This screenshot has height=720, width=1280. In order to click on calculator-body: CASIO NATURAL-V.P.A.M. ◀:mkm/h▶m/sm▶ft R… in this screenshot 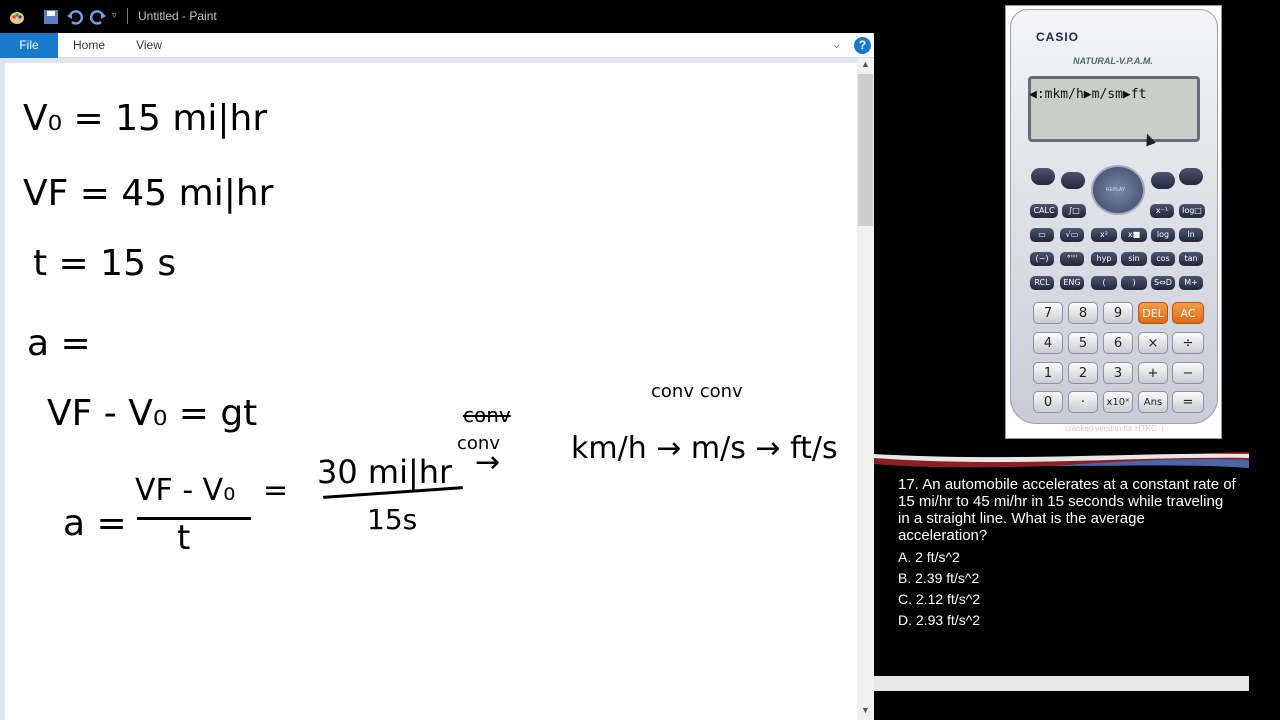, I will do `click(1114, 216)`.